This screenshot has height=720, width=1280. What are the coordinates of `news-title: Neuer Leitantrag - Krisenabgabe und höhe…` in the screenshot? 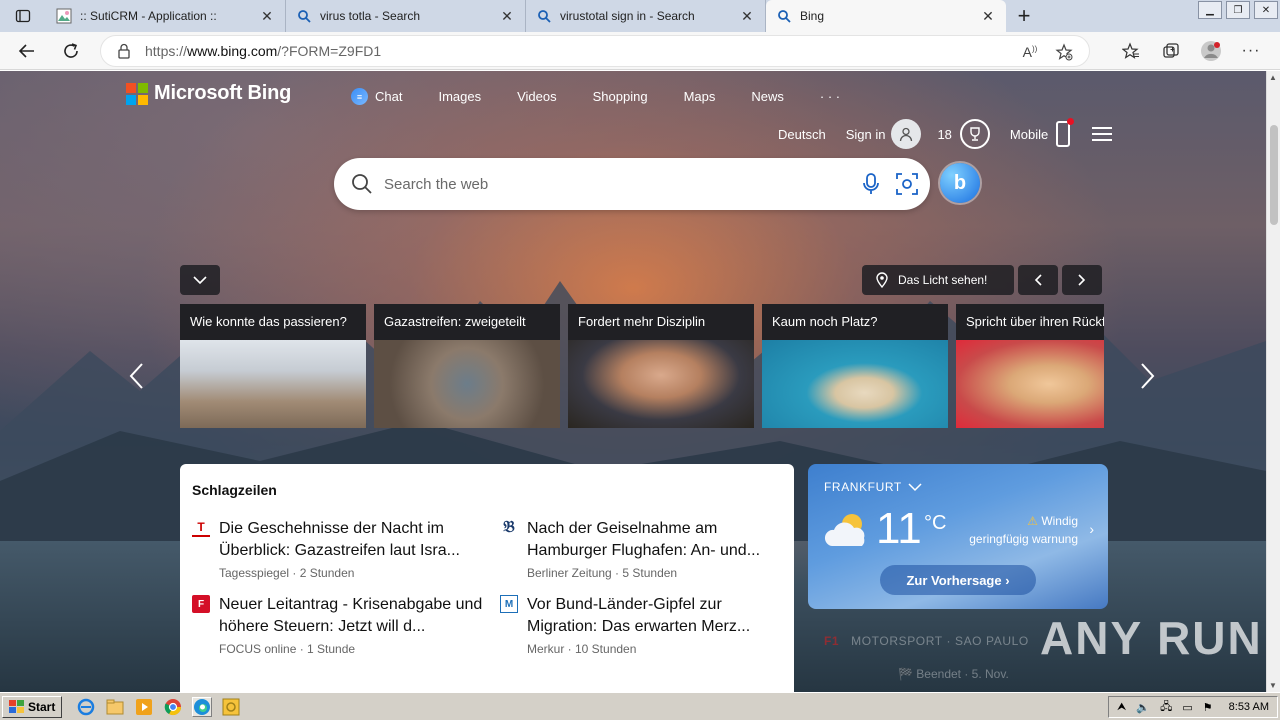 It's located at (353, 616).